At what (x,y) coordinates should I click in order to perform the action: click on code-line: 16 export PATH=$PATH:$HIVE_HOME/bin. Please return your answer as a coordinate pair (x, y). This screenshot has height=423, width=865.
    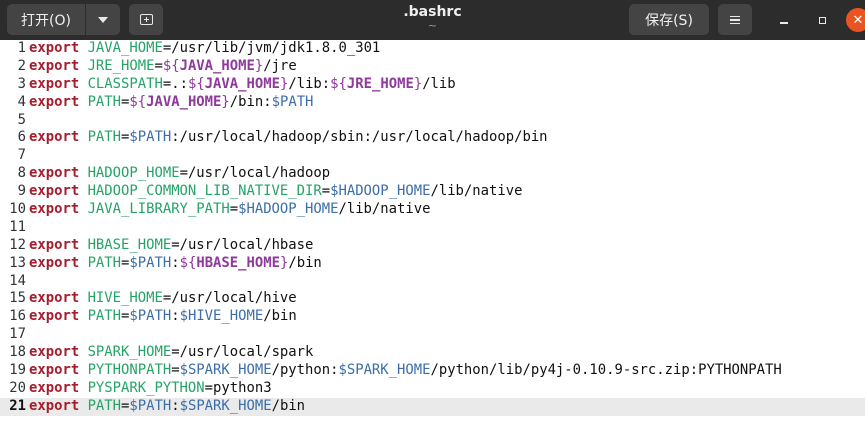
    Looking at the image, I should click on (432, 317).